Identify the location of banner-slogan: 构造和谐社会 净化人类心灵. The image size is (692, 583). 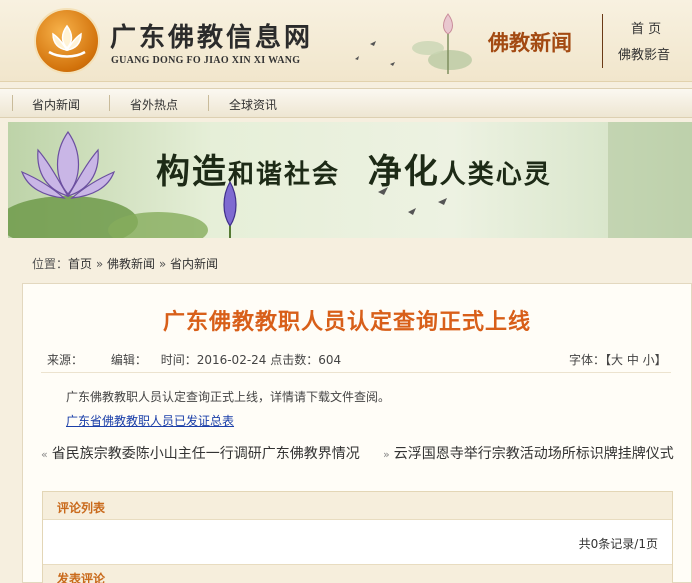
(354, 168).